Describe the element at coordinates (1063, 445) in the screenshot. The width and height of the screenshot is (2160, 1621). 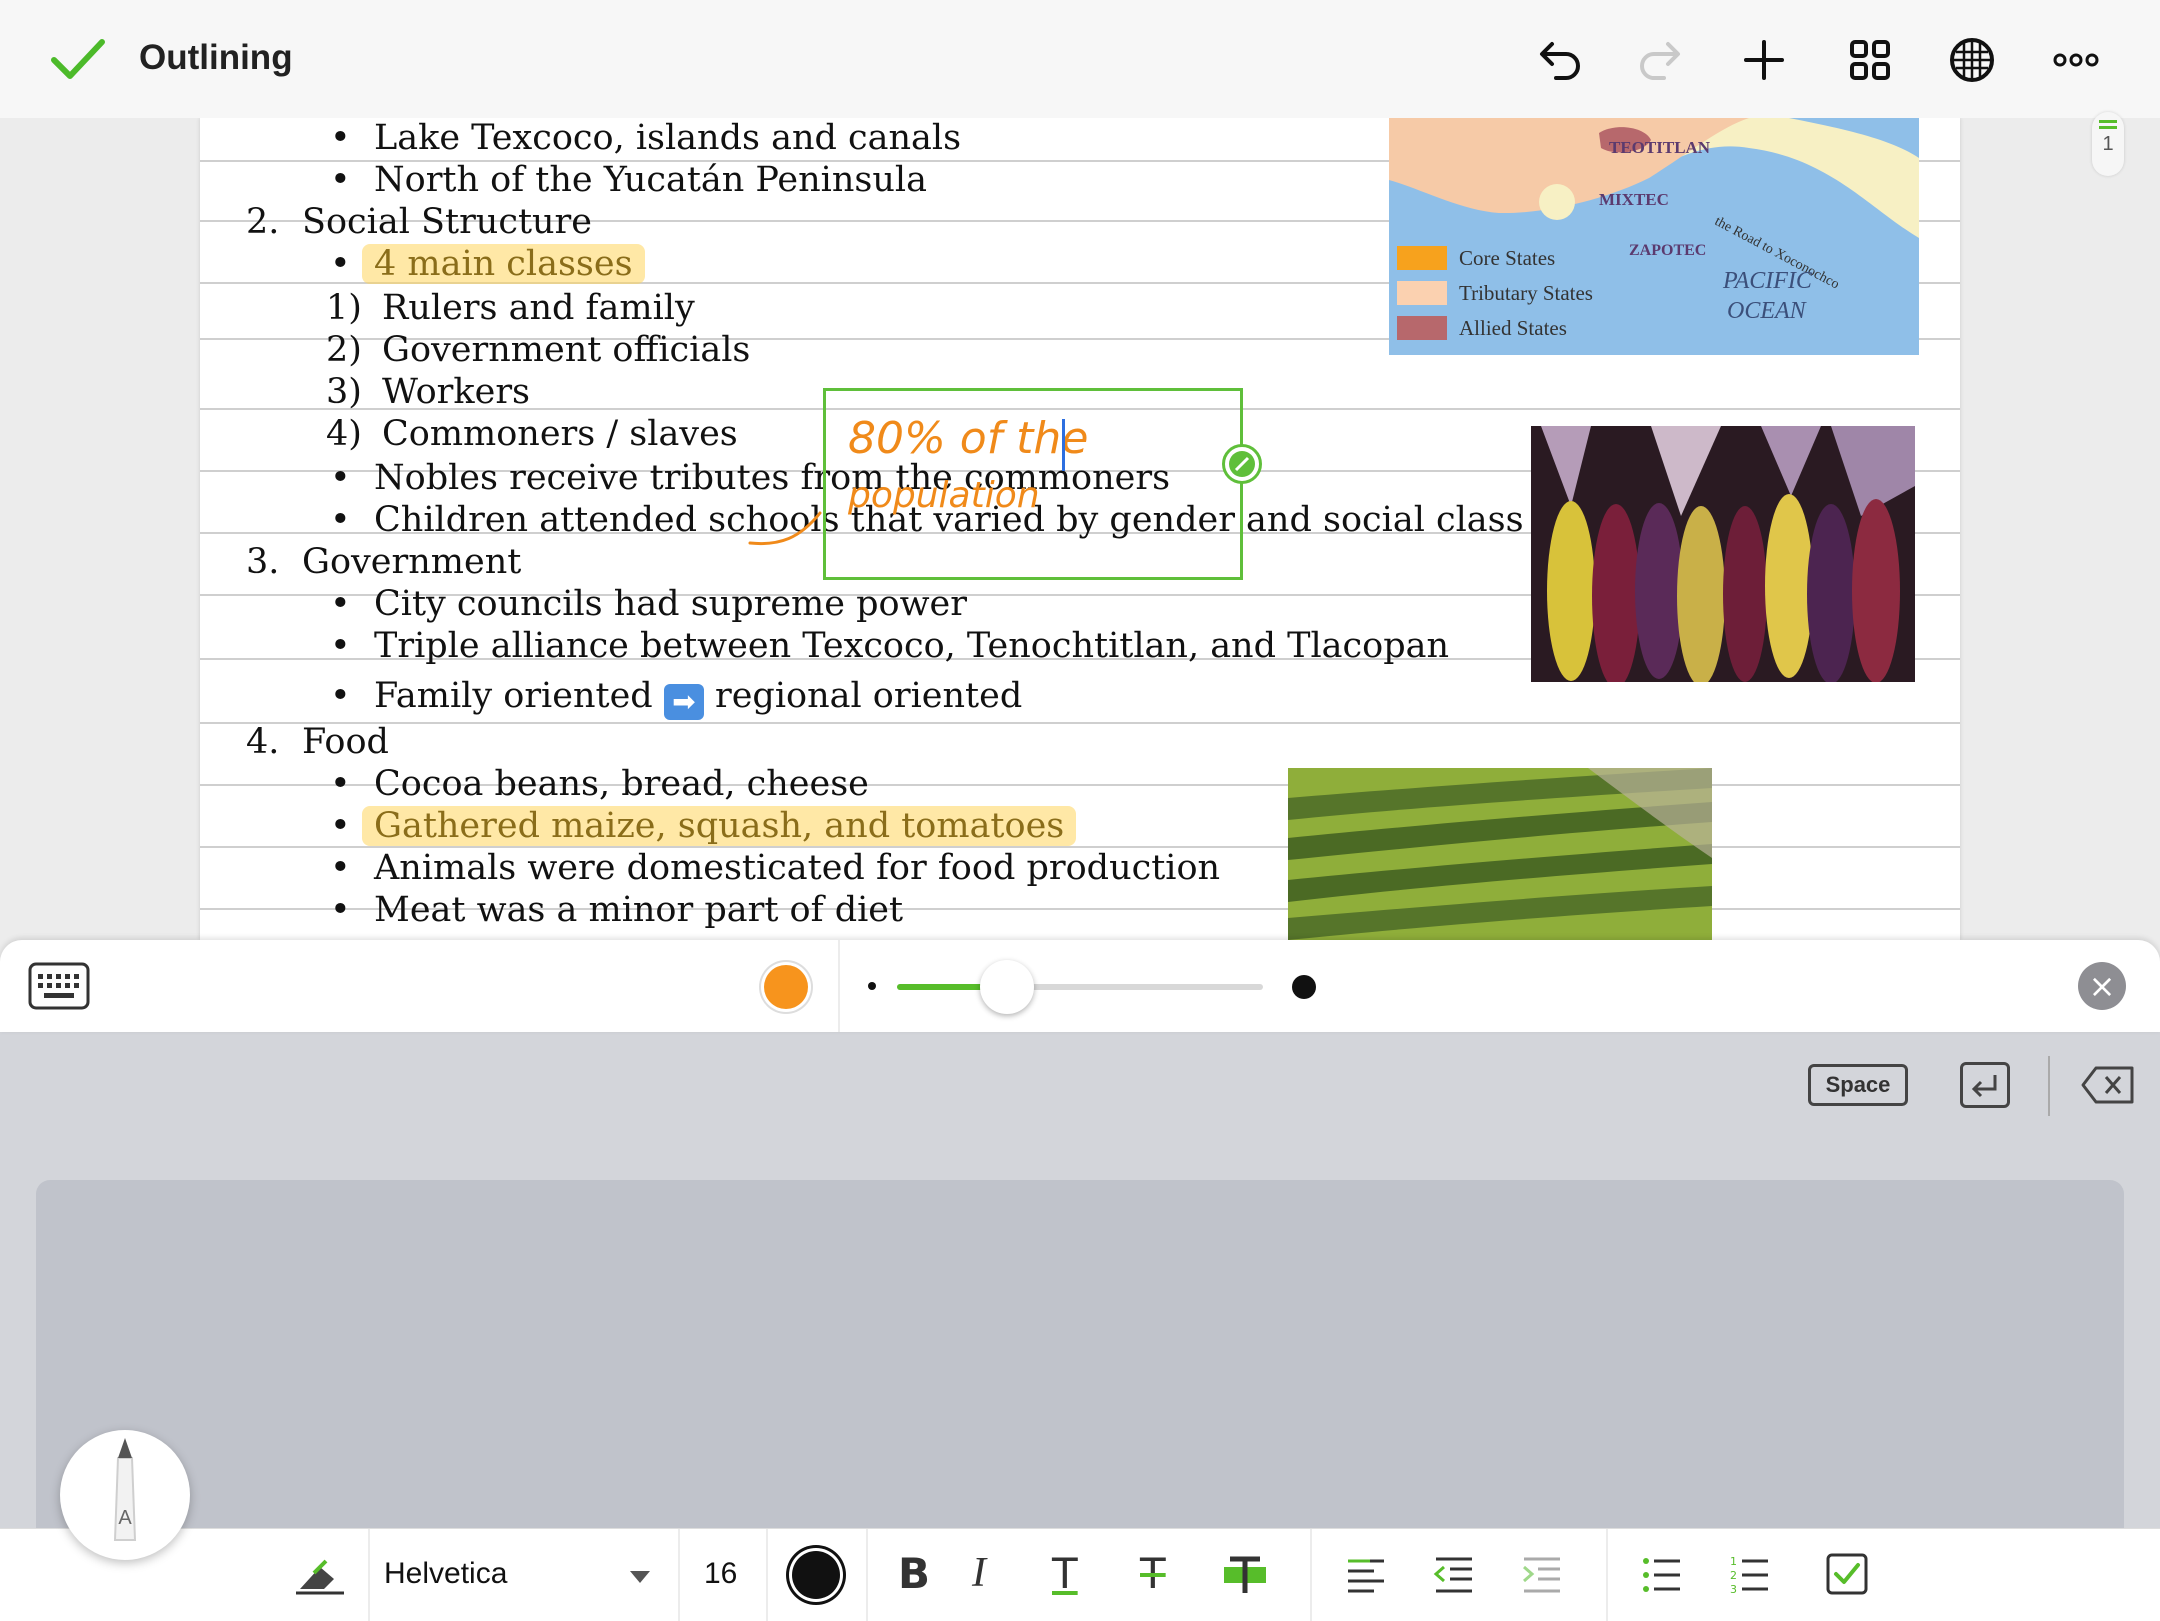
I see `text-cursor` at that location.